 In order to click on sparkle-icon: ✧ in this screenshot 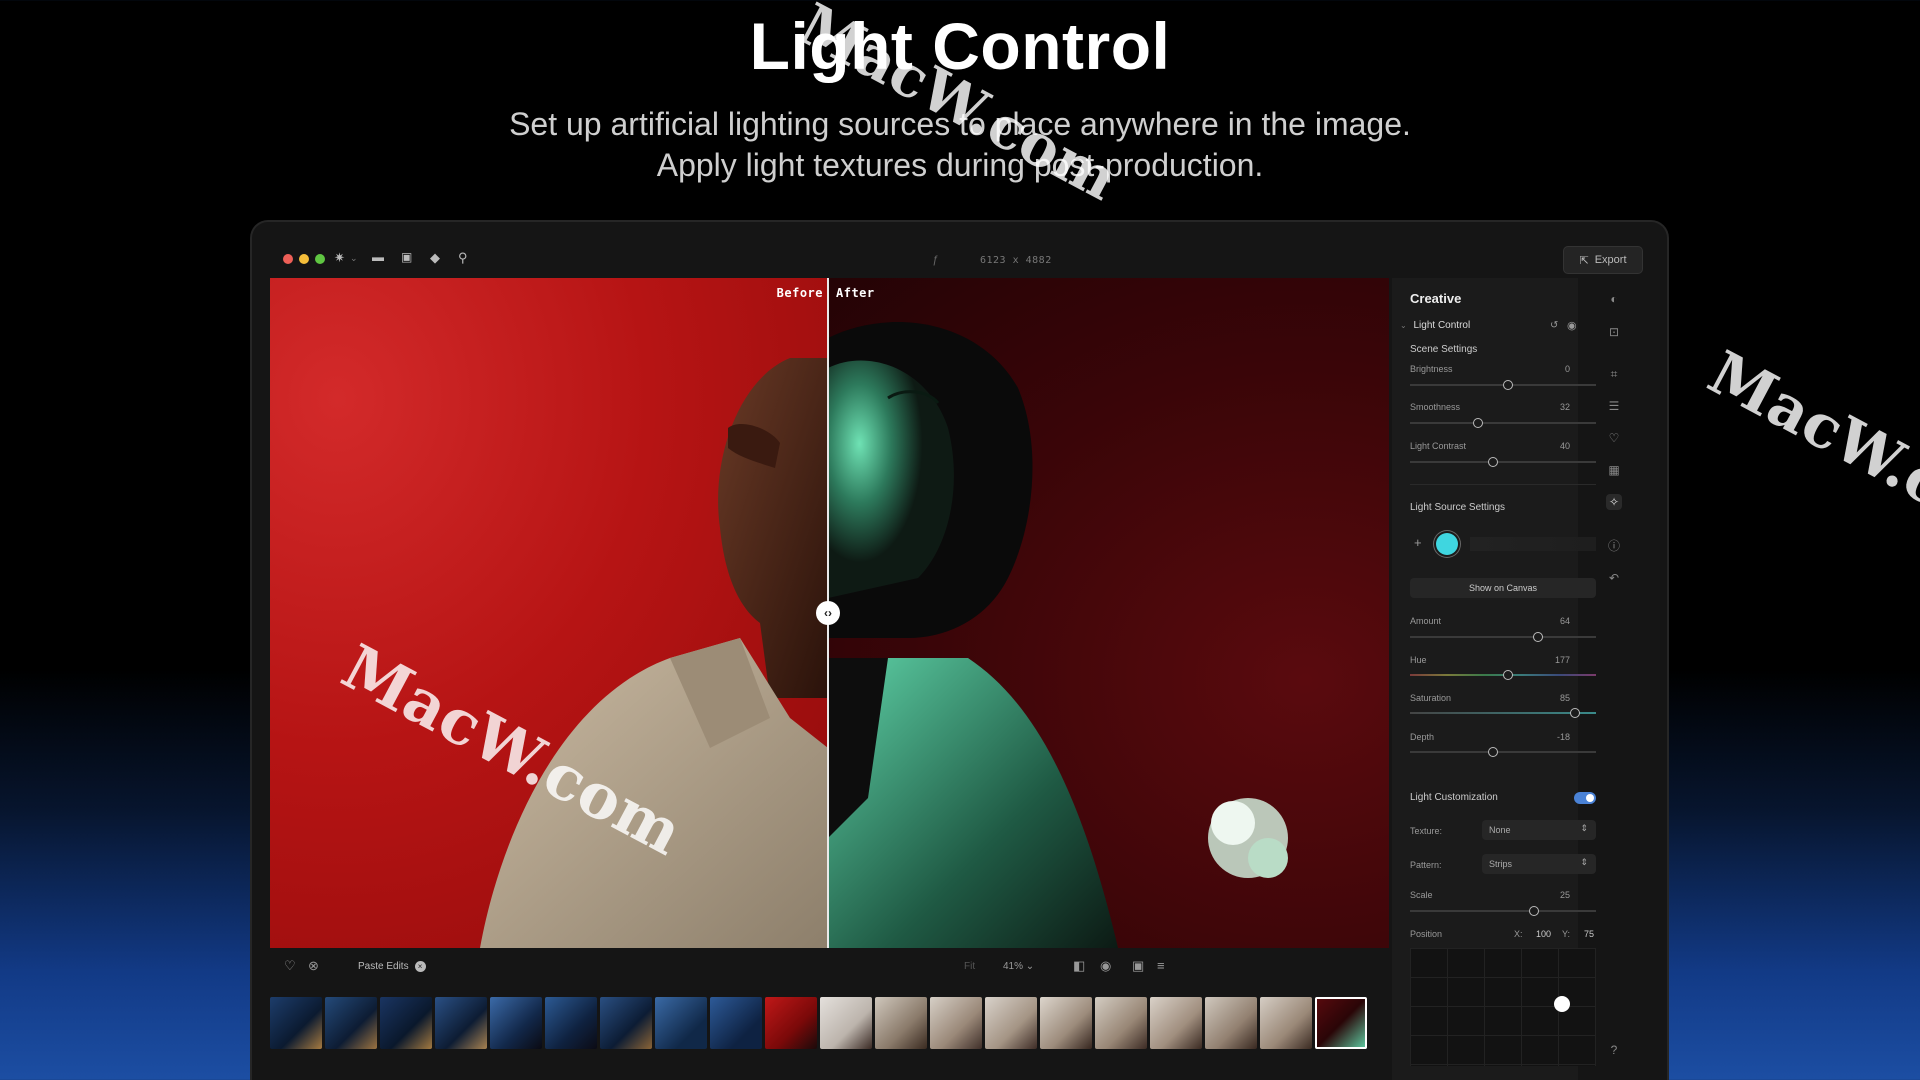, I will do `click(1614, 502)`.